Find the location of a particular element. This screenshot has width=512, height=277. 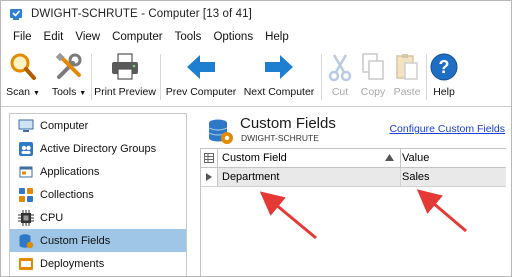

print-preview-label: Print Preview is located at coordinates (125, 92).